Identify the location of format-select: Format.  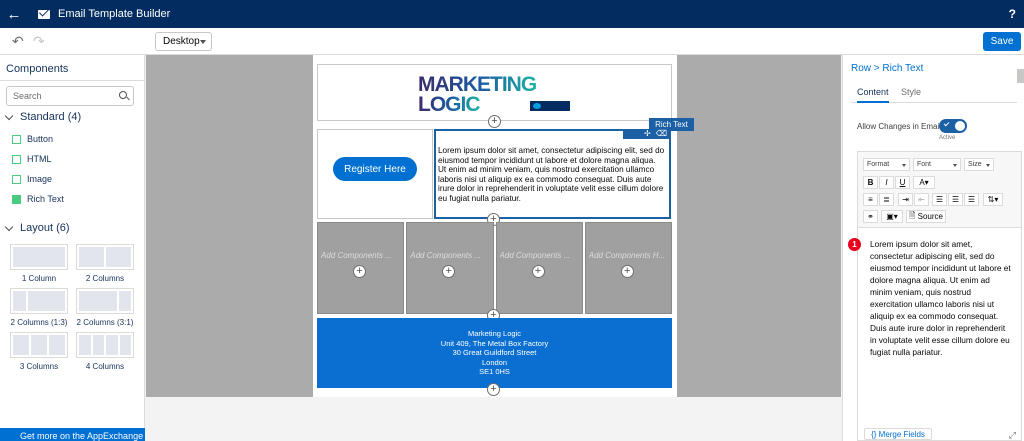
(886, 164).